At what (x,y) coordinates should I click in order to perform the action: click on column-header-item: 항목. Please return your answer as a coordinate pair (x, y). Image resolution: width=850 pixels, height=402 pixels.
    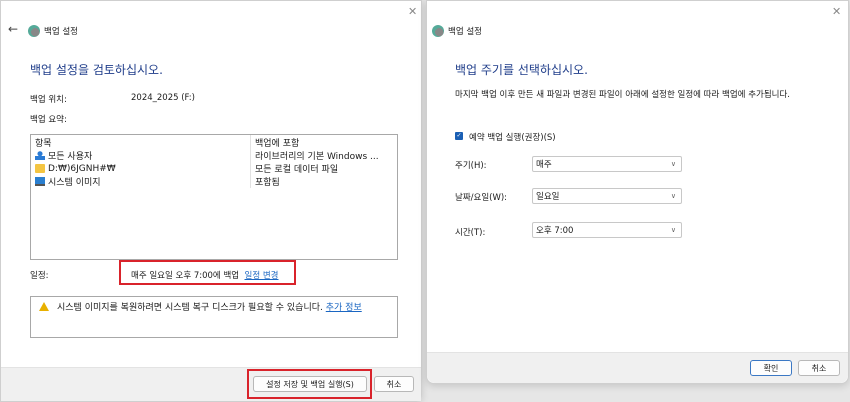
    Looking at the image, I should click on (141, 142).